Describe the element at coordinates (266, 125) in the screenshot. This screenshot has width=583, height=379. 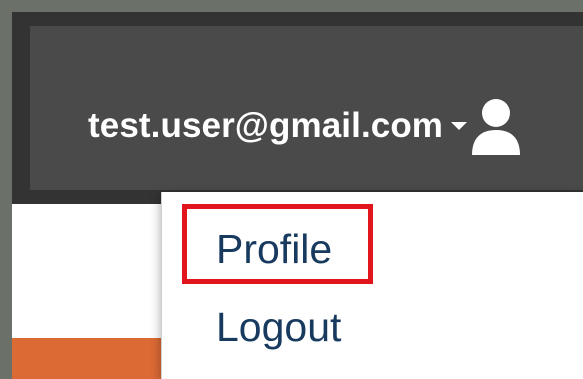
I see `user-email: test.user@gmail.com` at that location.